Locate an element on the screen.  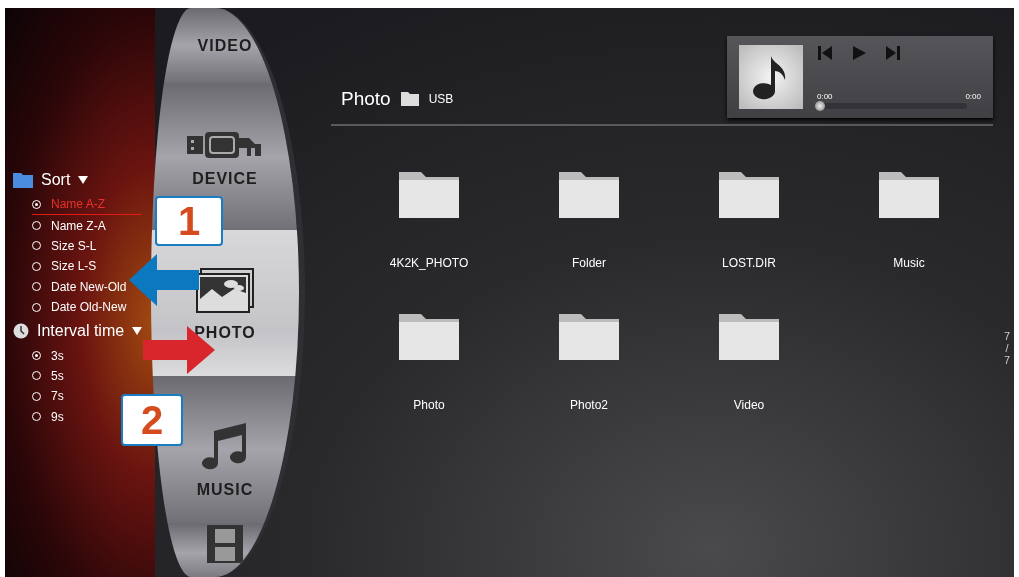
option-item: Name Z-A is located at coordinates (69, 225).